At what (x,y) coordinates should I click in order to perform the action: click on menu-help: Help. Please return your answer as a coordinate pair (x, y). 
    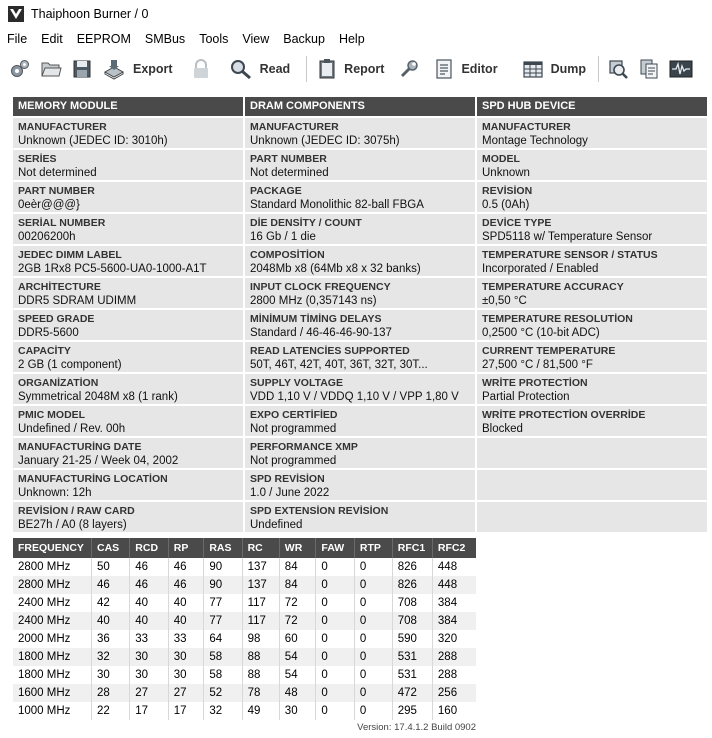
    Looking at the image, I should click on (352, 39).